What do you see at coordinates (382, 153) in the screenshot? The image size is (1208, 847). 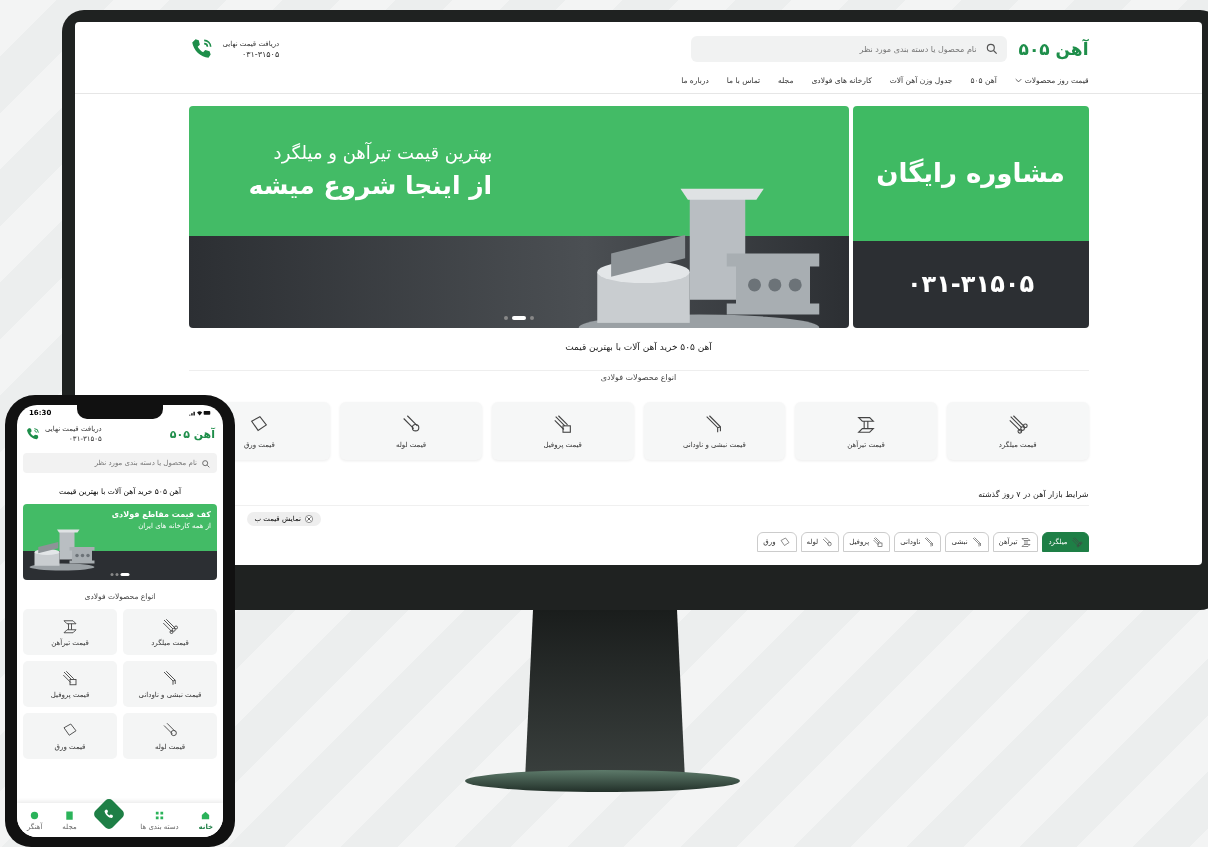 I see `banner-subtitle: بهترین قیمت تیرآهن و میلگرد` at bounding box center [382, 153].